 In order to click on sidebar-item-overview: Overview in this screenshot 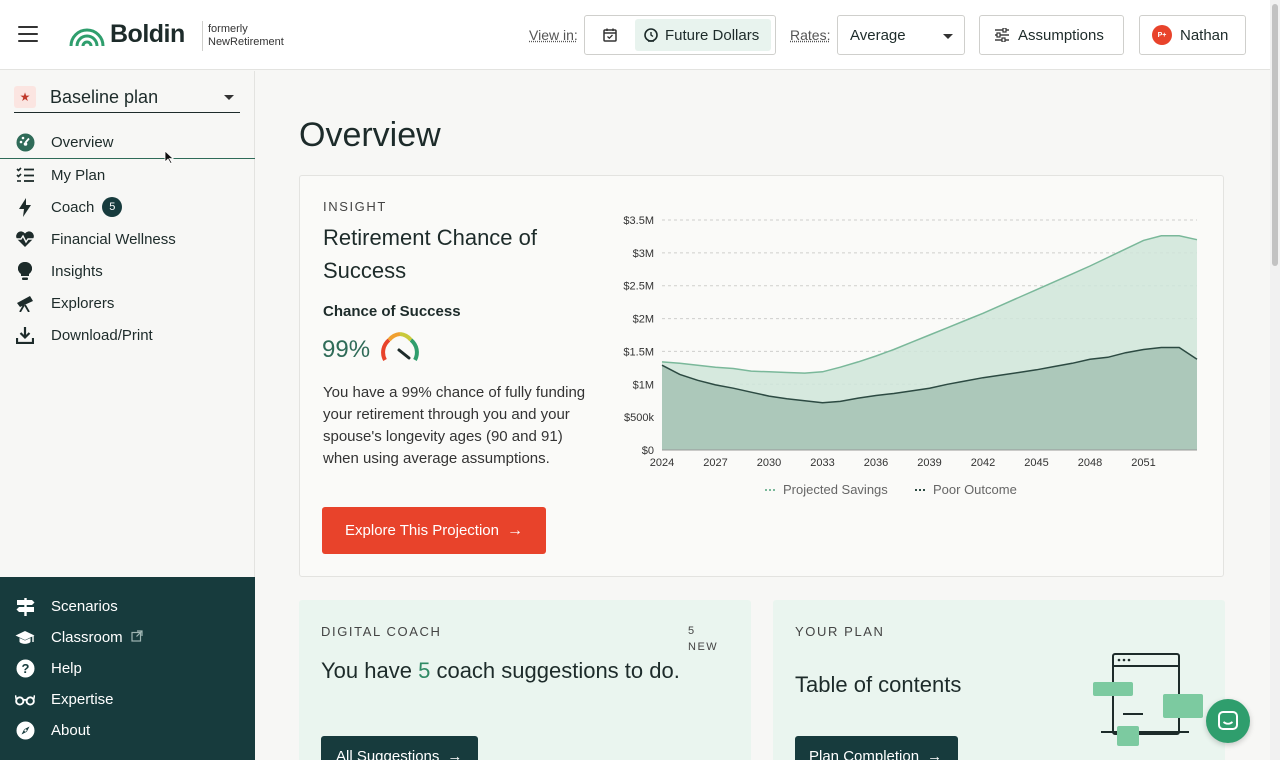, I will do `click(127, 143)`.